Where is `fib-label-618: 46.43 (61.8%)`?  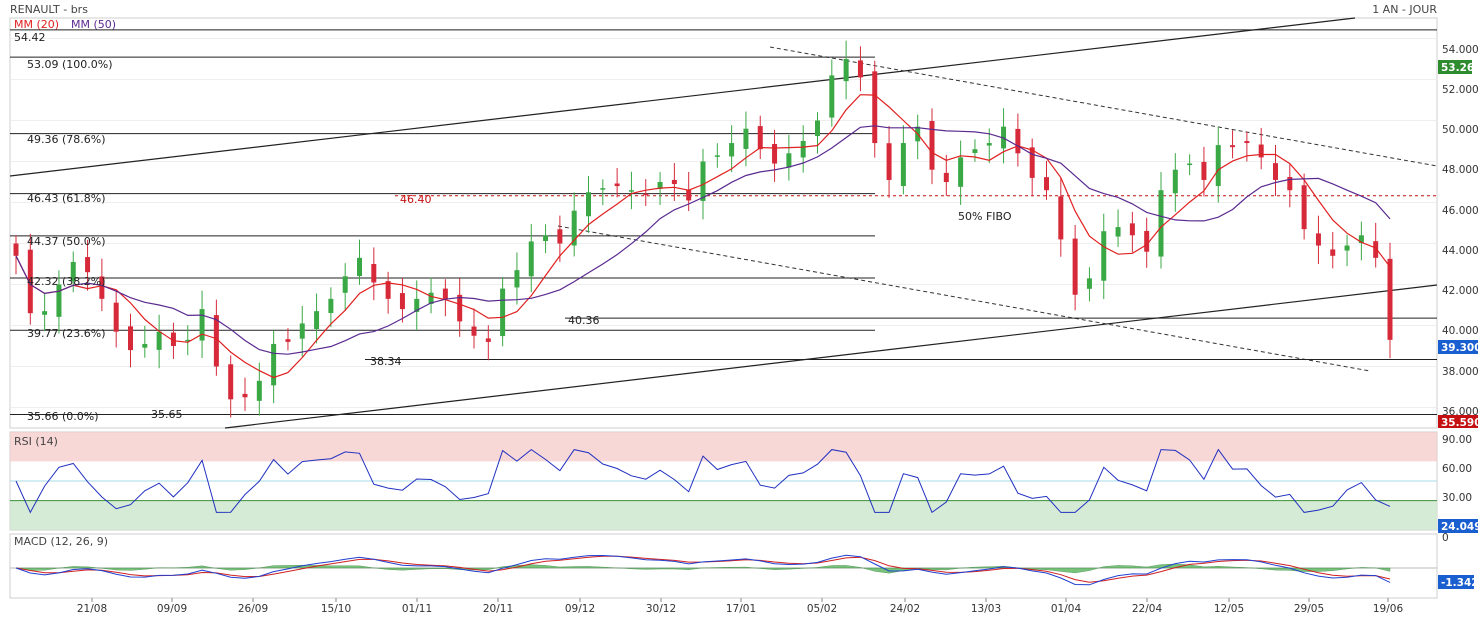
fib-label-618: 46.43 (61.8%) is located at coordinates (66, 198).